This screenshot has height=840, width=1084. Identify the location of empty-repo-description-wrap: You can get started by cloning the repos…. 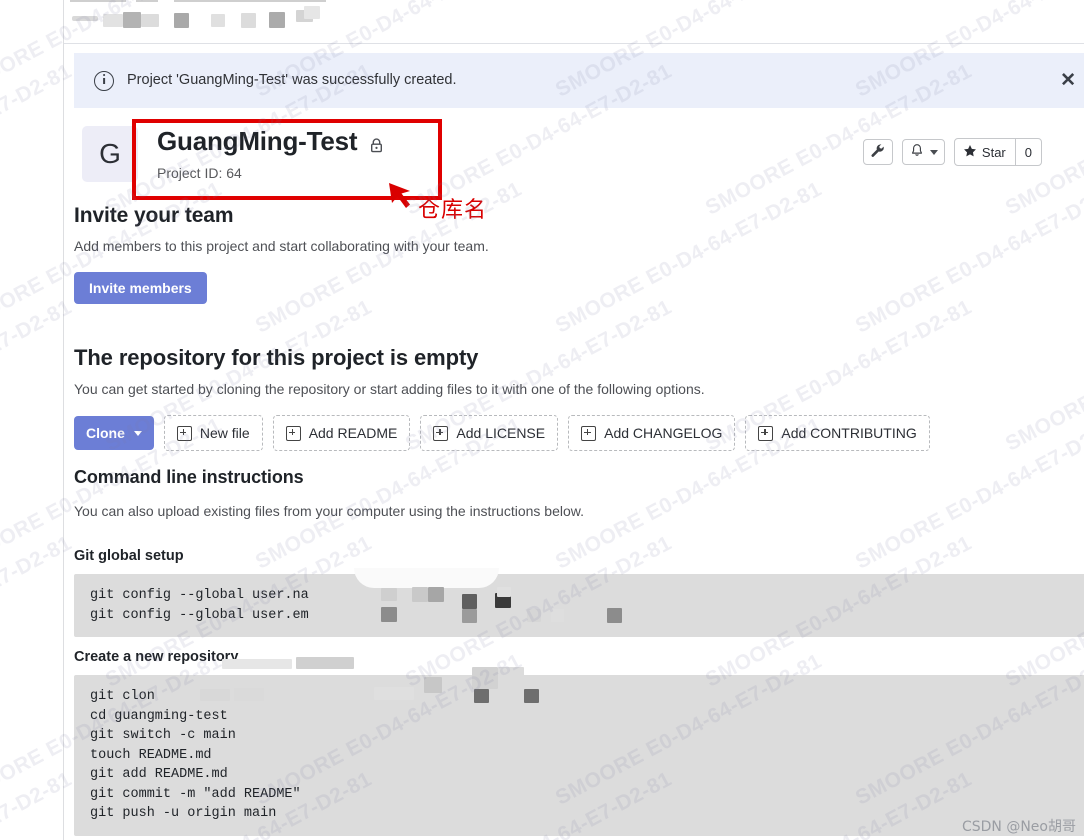
(579, 389).